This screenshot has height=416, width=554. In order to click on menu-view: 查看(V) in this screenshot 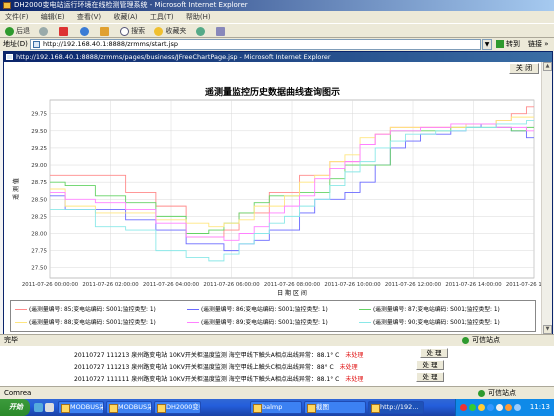, I will do `click(89, 17)`.